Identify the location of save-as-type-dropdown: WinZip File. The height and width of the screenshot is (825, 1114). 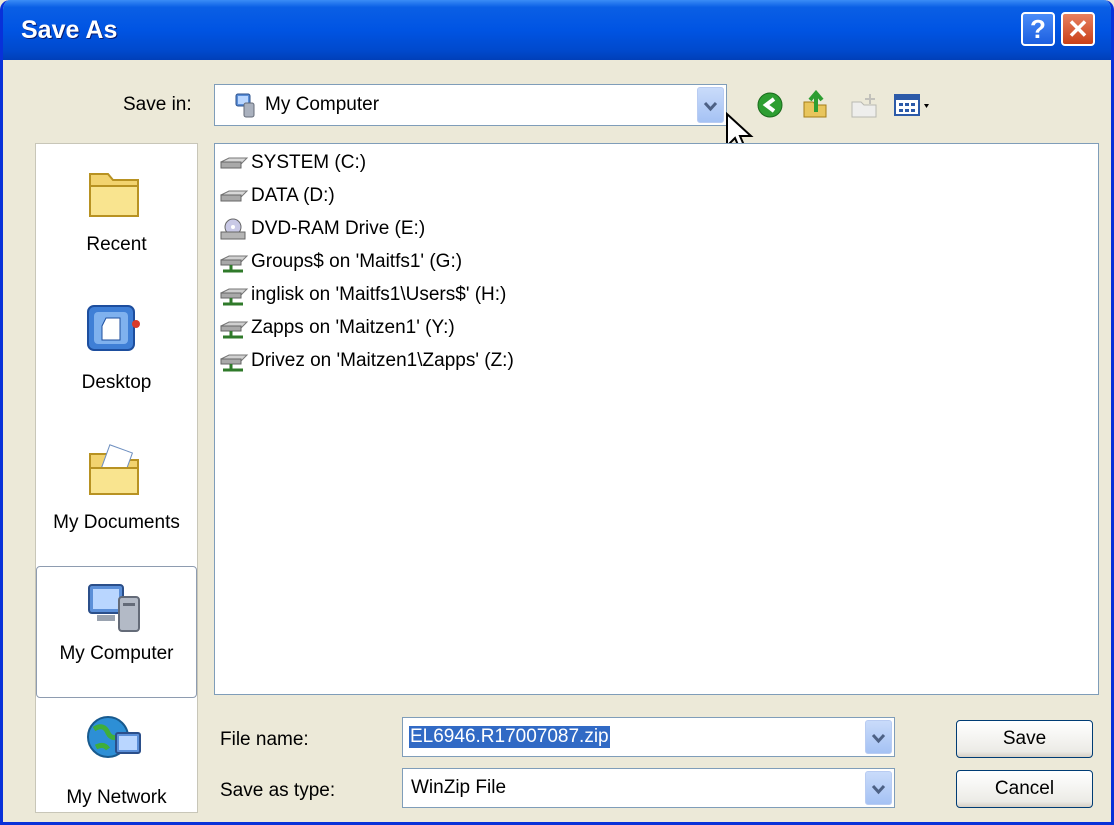
(648, 788).